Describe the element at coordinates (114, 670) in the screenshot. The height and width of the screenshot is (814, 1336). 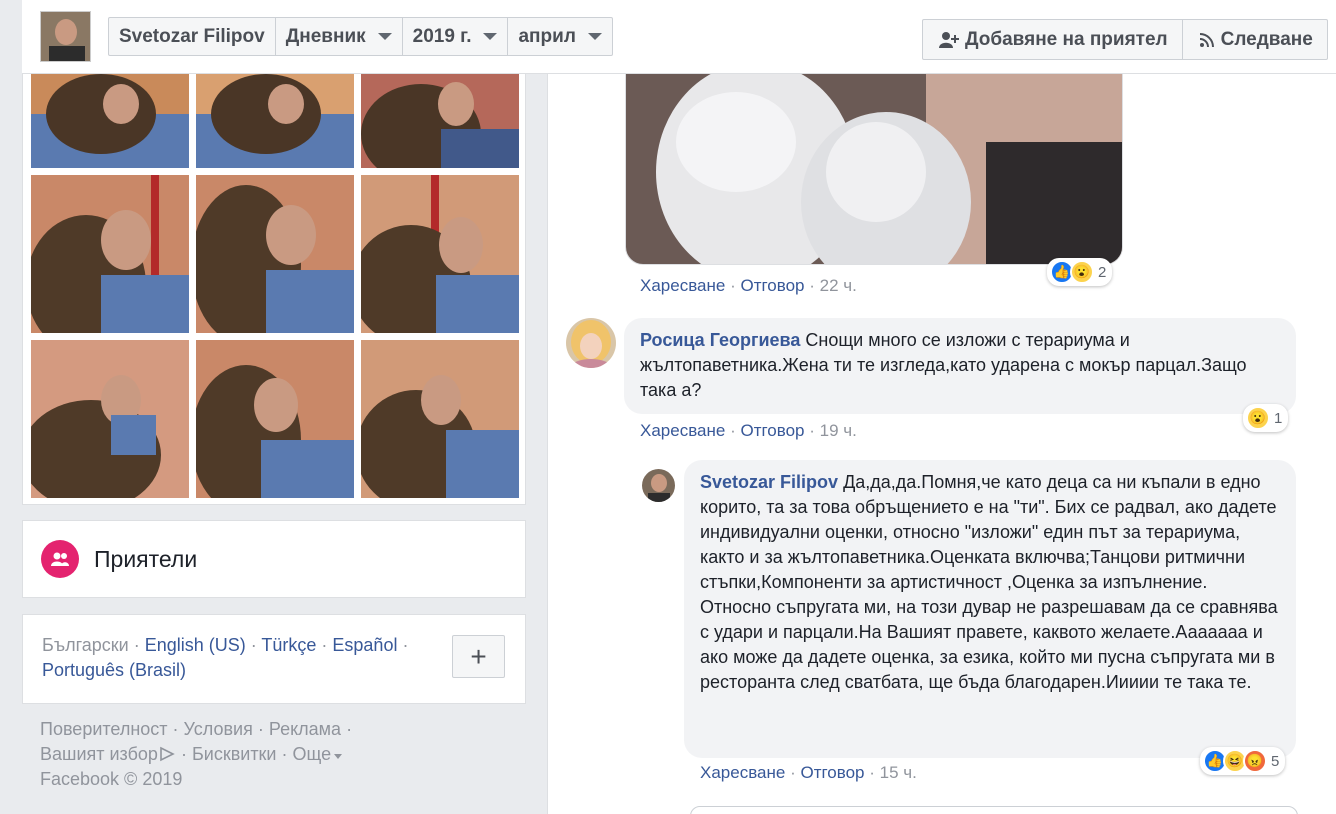
I see `language-link: Português (Brasil)` at that location.